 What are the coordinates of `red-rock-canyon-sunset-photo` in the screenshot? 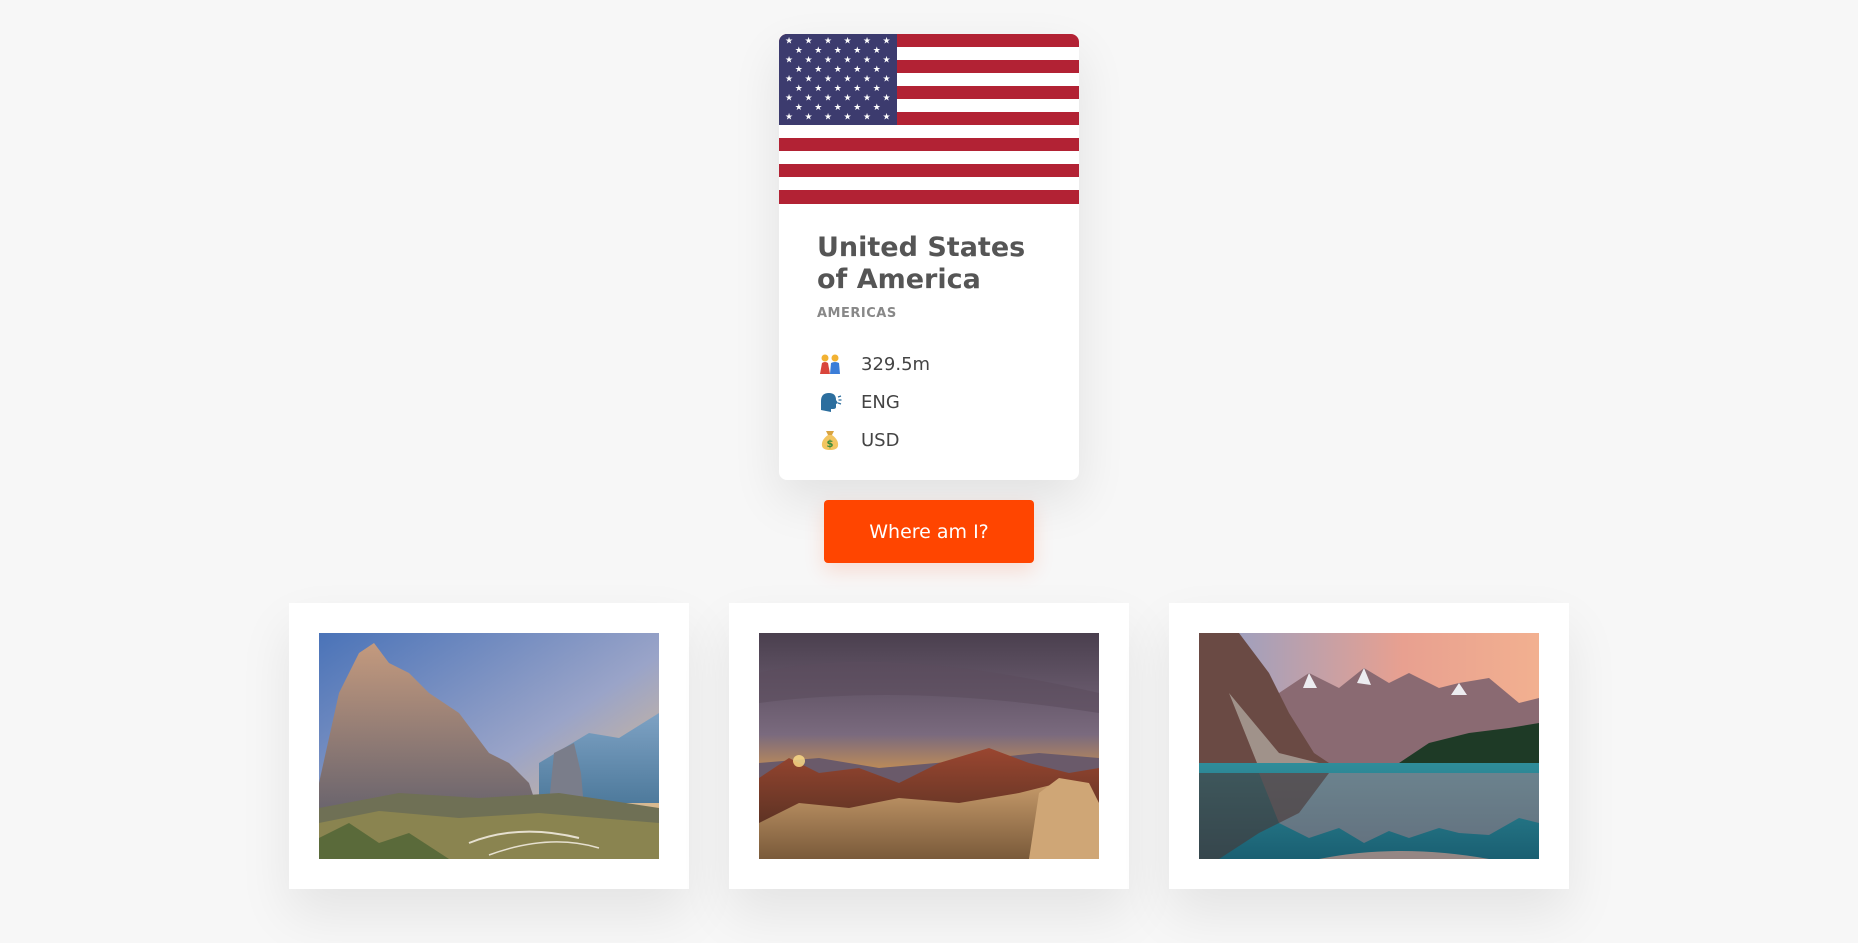 It's located at (929, 746).